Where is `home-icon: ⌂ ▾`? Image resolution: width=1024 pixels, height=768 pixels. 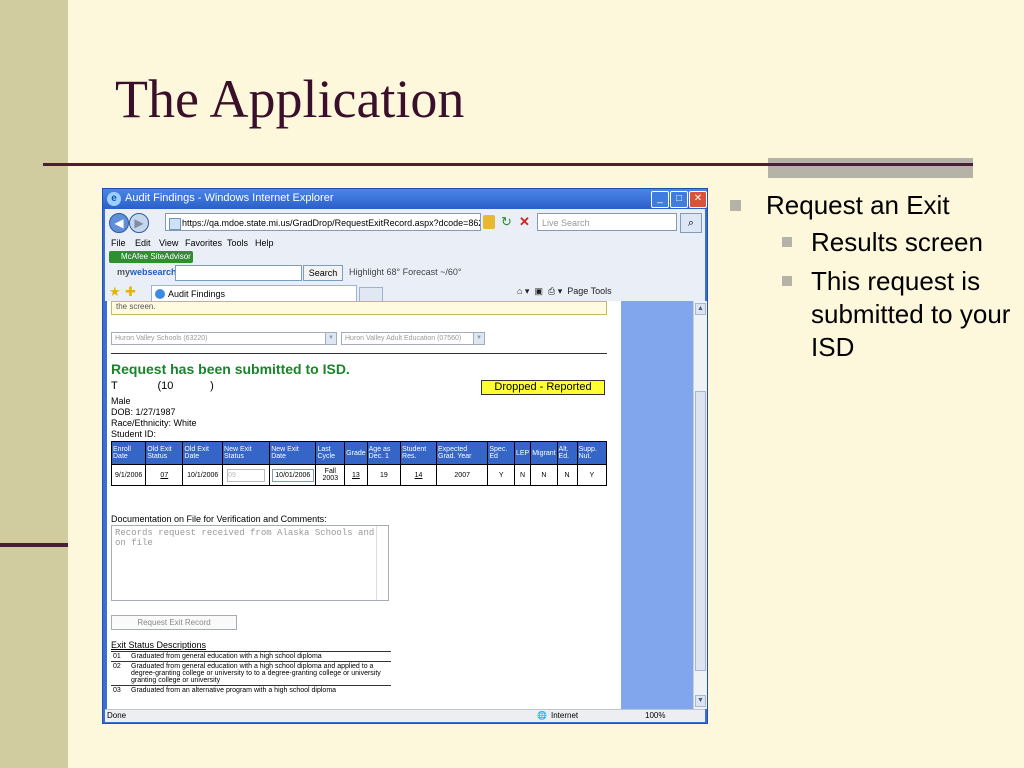
home-icon: ⌂ ▾ is located at coordinates (523, 291).